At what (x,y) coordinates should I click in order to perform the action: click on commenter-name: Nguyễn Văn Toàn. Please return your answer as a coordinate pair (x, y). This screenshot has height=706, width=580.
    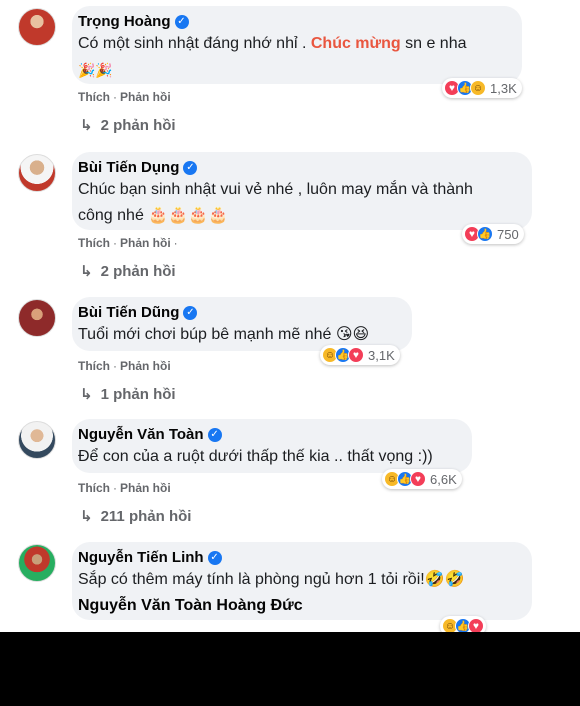
    Looking at the image, I should click on (141, 434).